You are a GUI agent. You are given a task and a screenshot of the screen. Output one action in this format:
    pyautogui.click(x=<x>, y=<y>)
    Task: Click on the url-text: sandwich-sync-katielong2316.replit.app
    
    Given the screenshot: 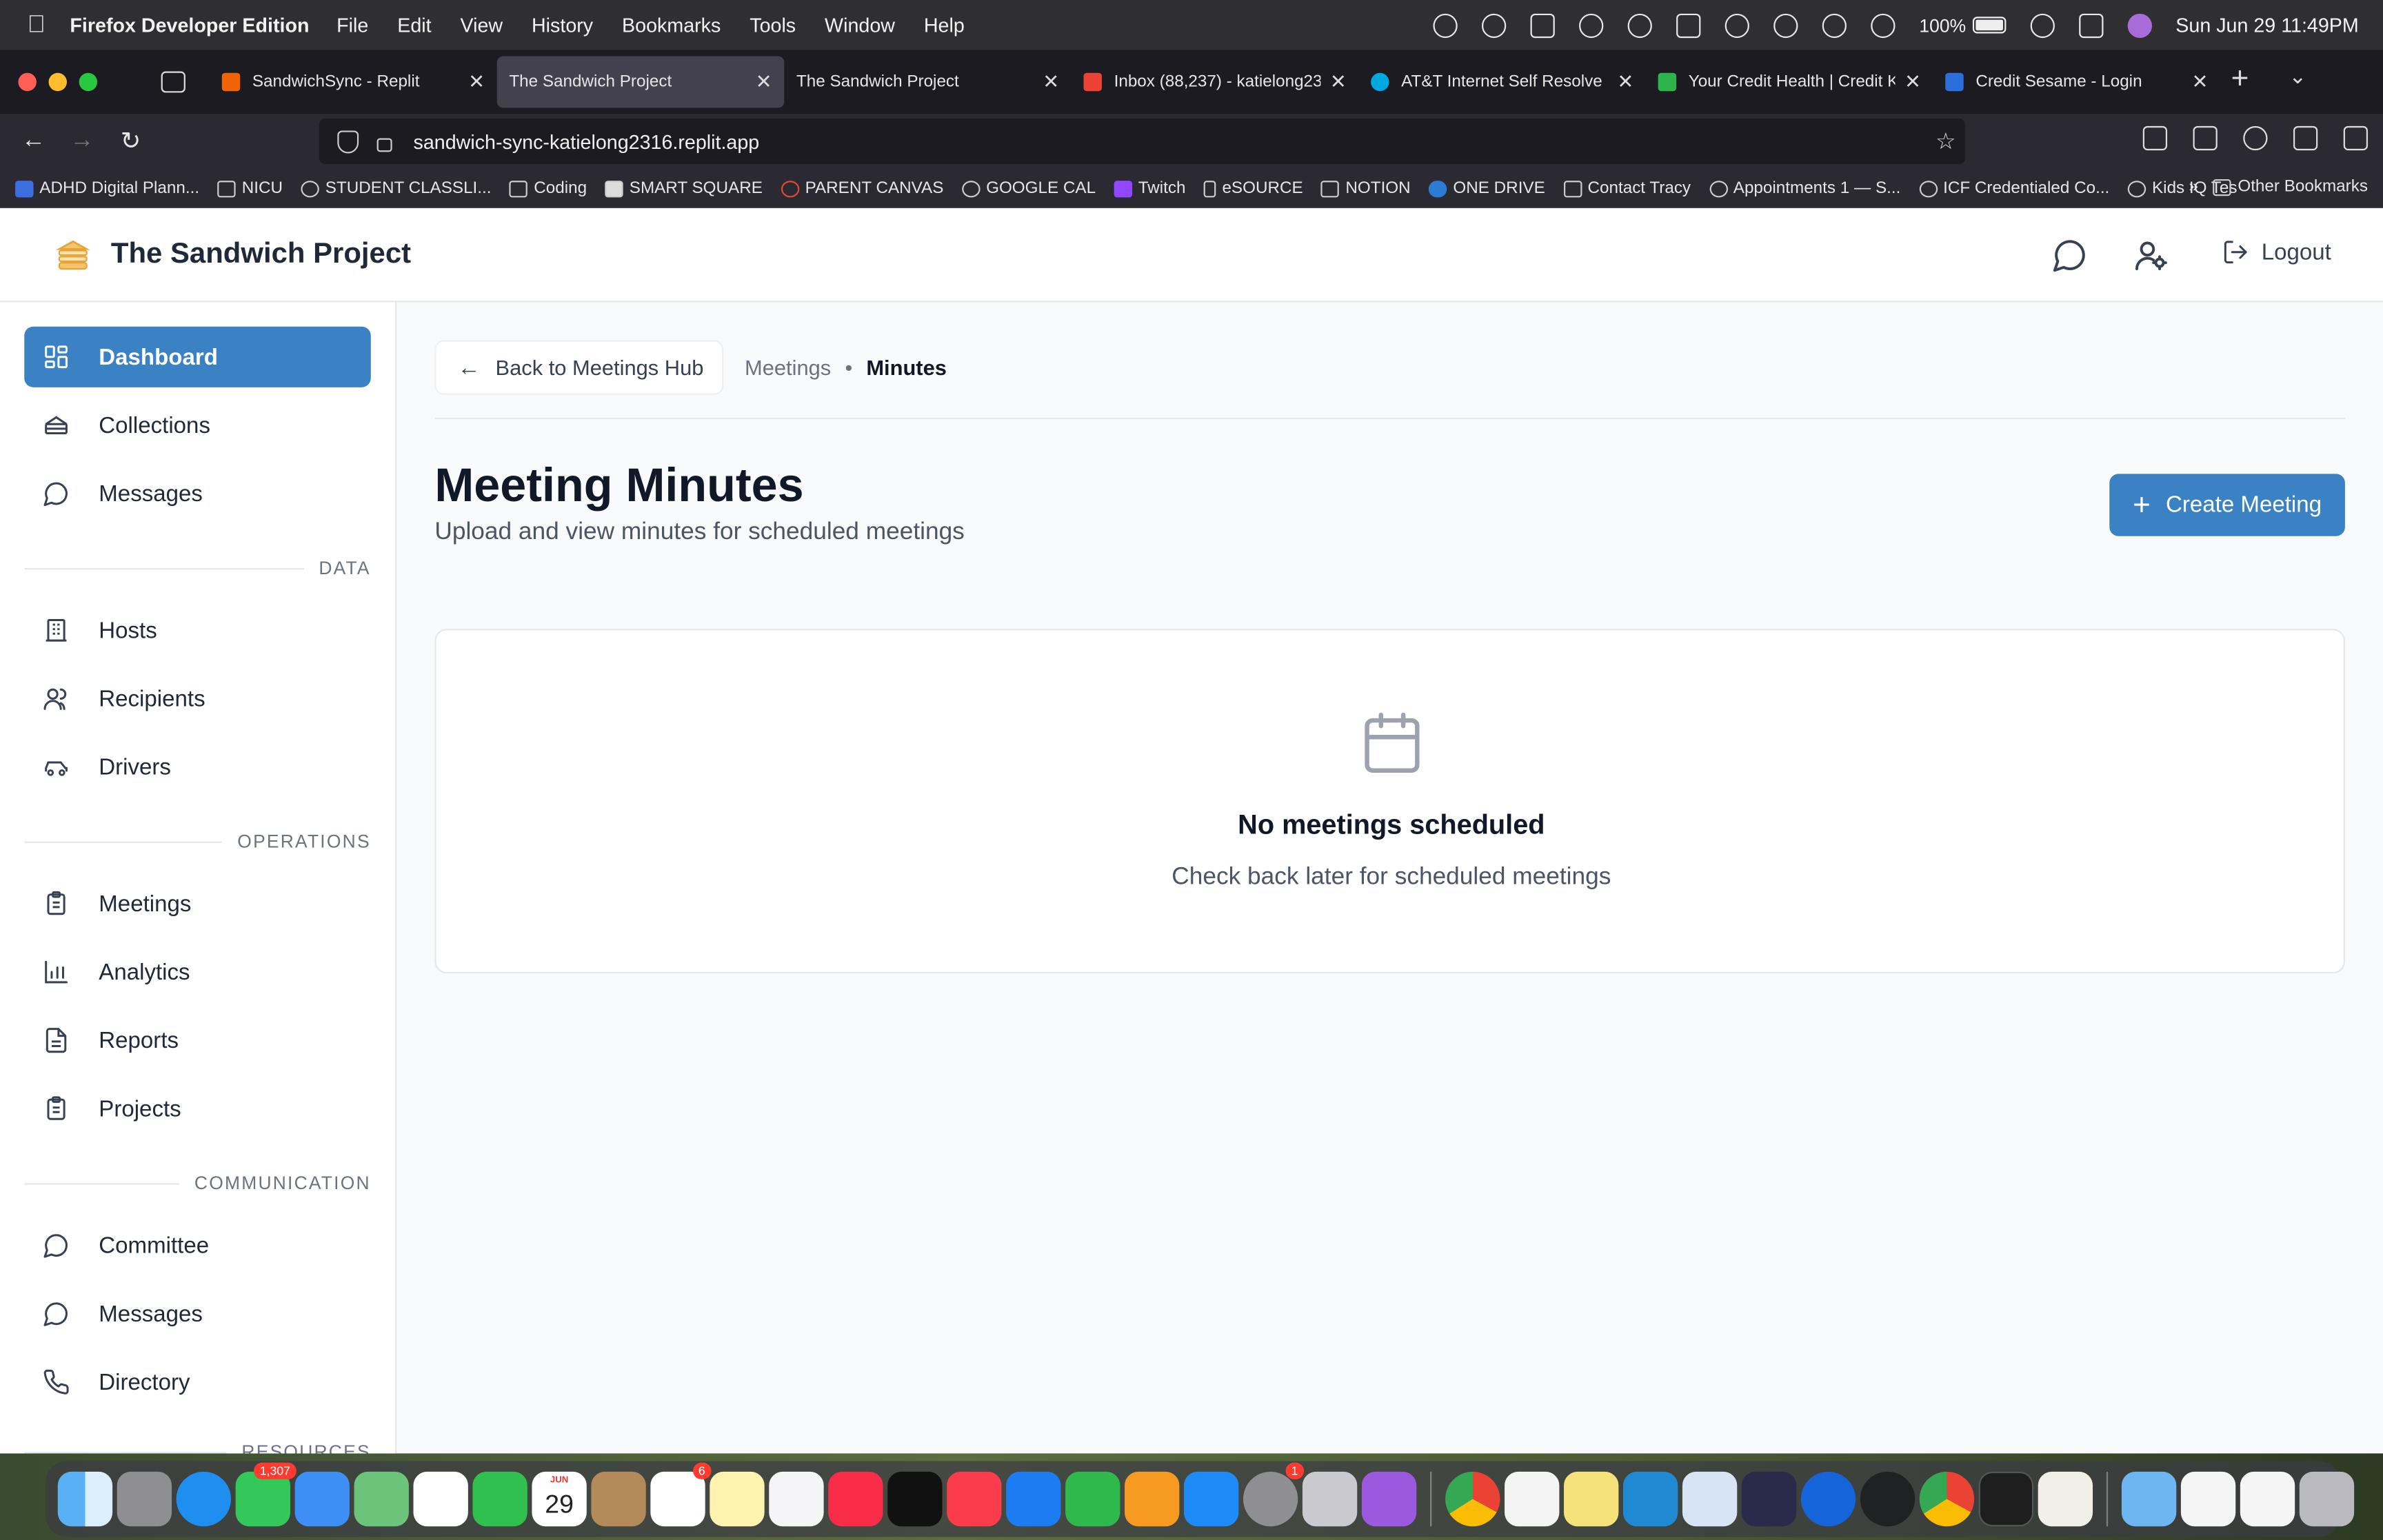 What is the action you would take?
    pyautogui.click(x=587, y=141)
    